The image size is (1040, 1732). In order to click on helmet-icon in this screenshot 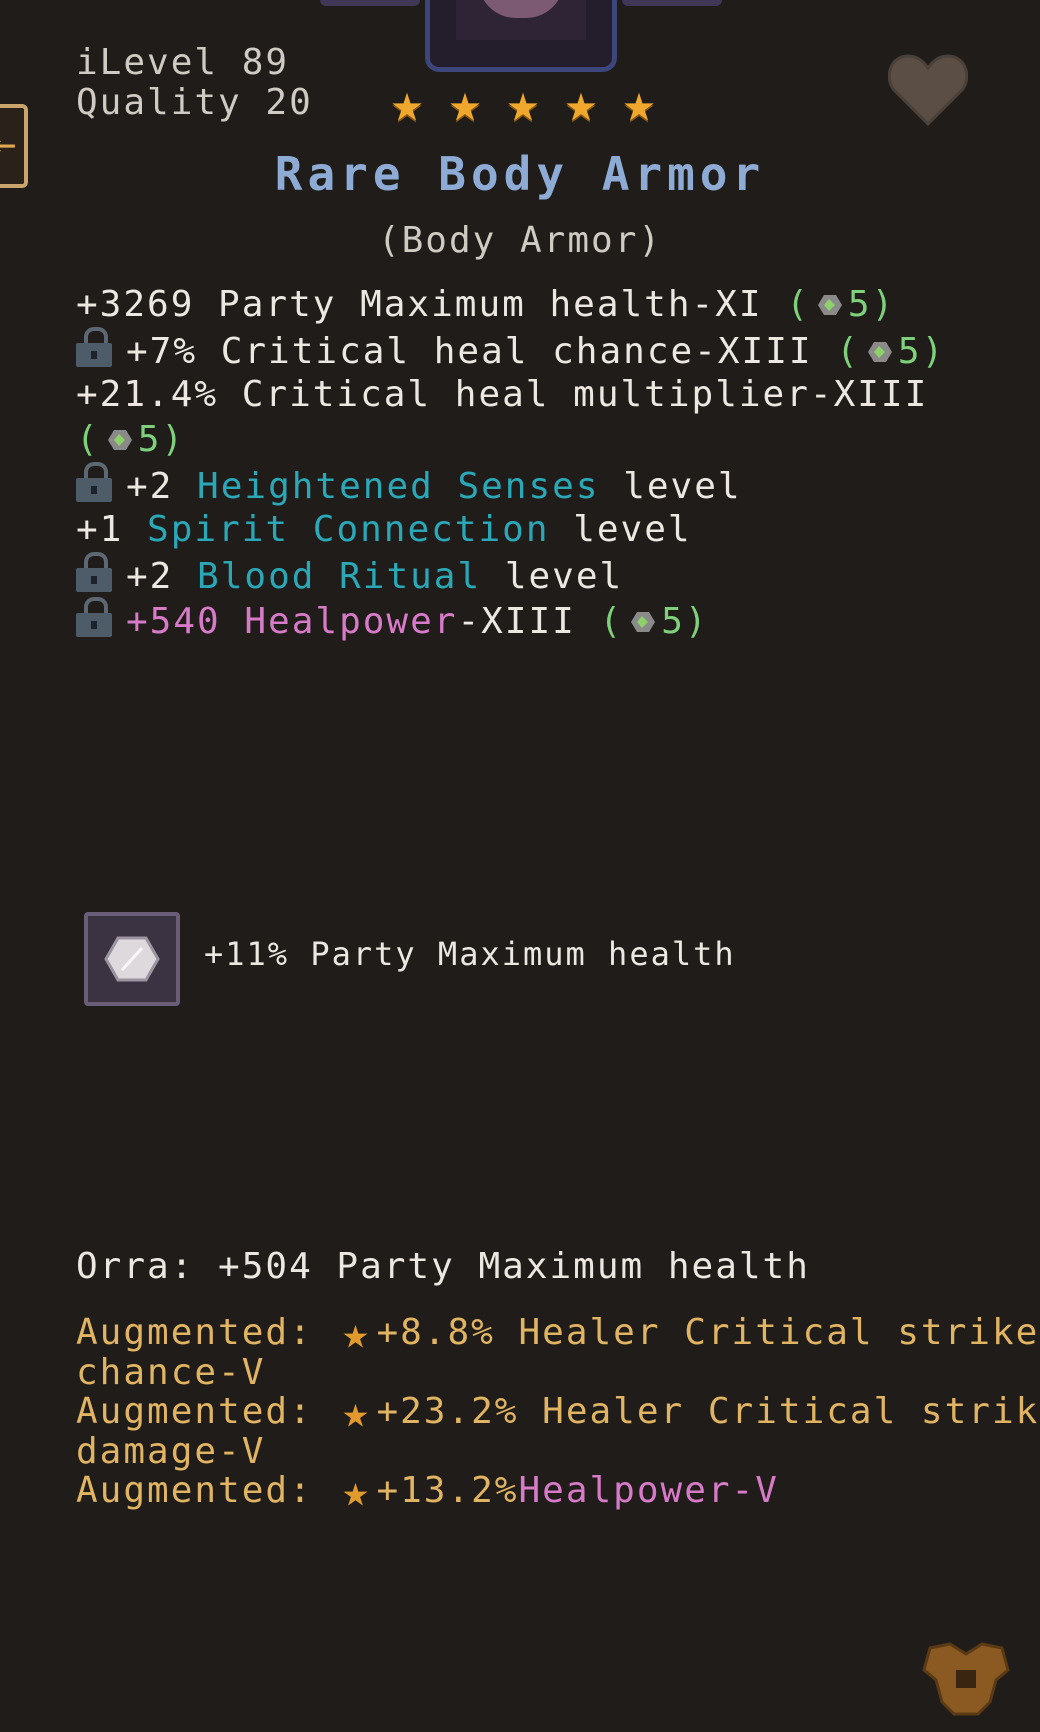, I will do `click(966, 1680)`.